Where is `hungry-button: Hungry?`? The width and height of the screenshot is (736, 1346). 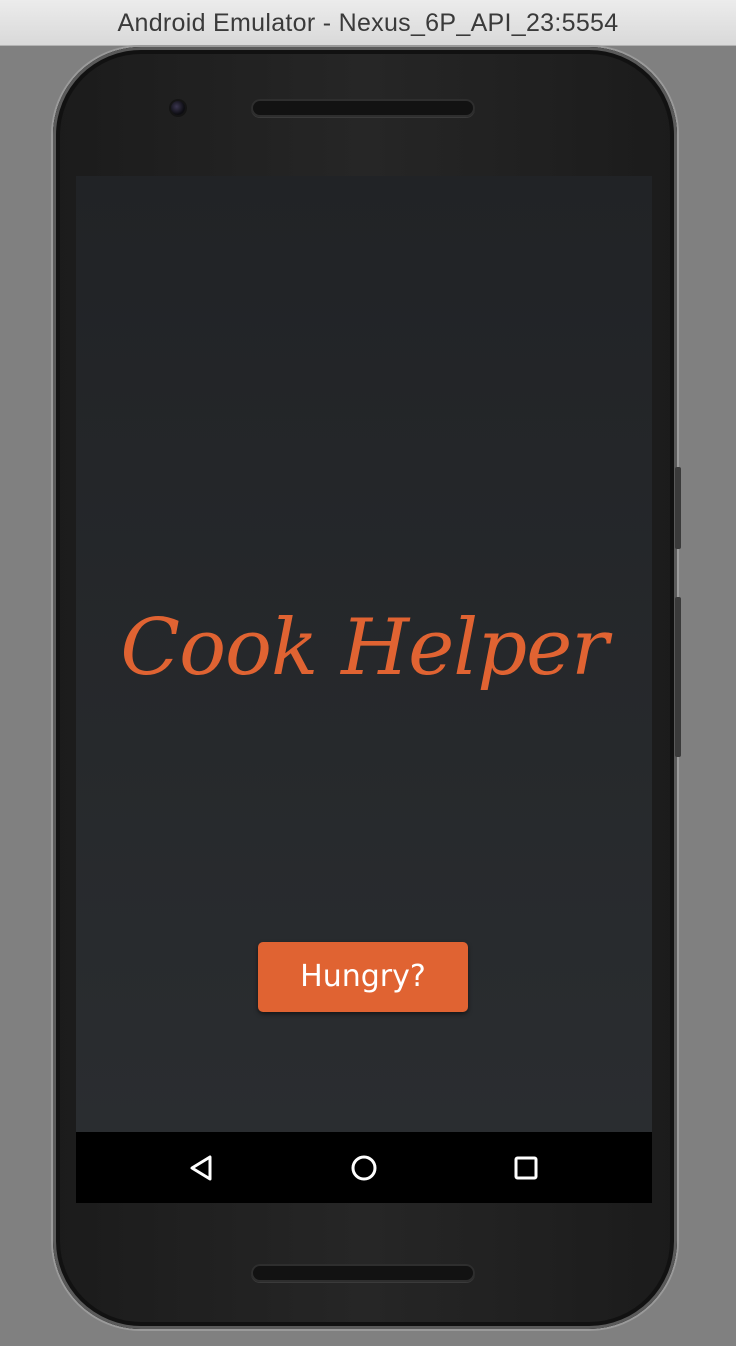
hungry-button: Hungry? is located at coordinates (363, 977).